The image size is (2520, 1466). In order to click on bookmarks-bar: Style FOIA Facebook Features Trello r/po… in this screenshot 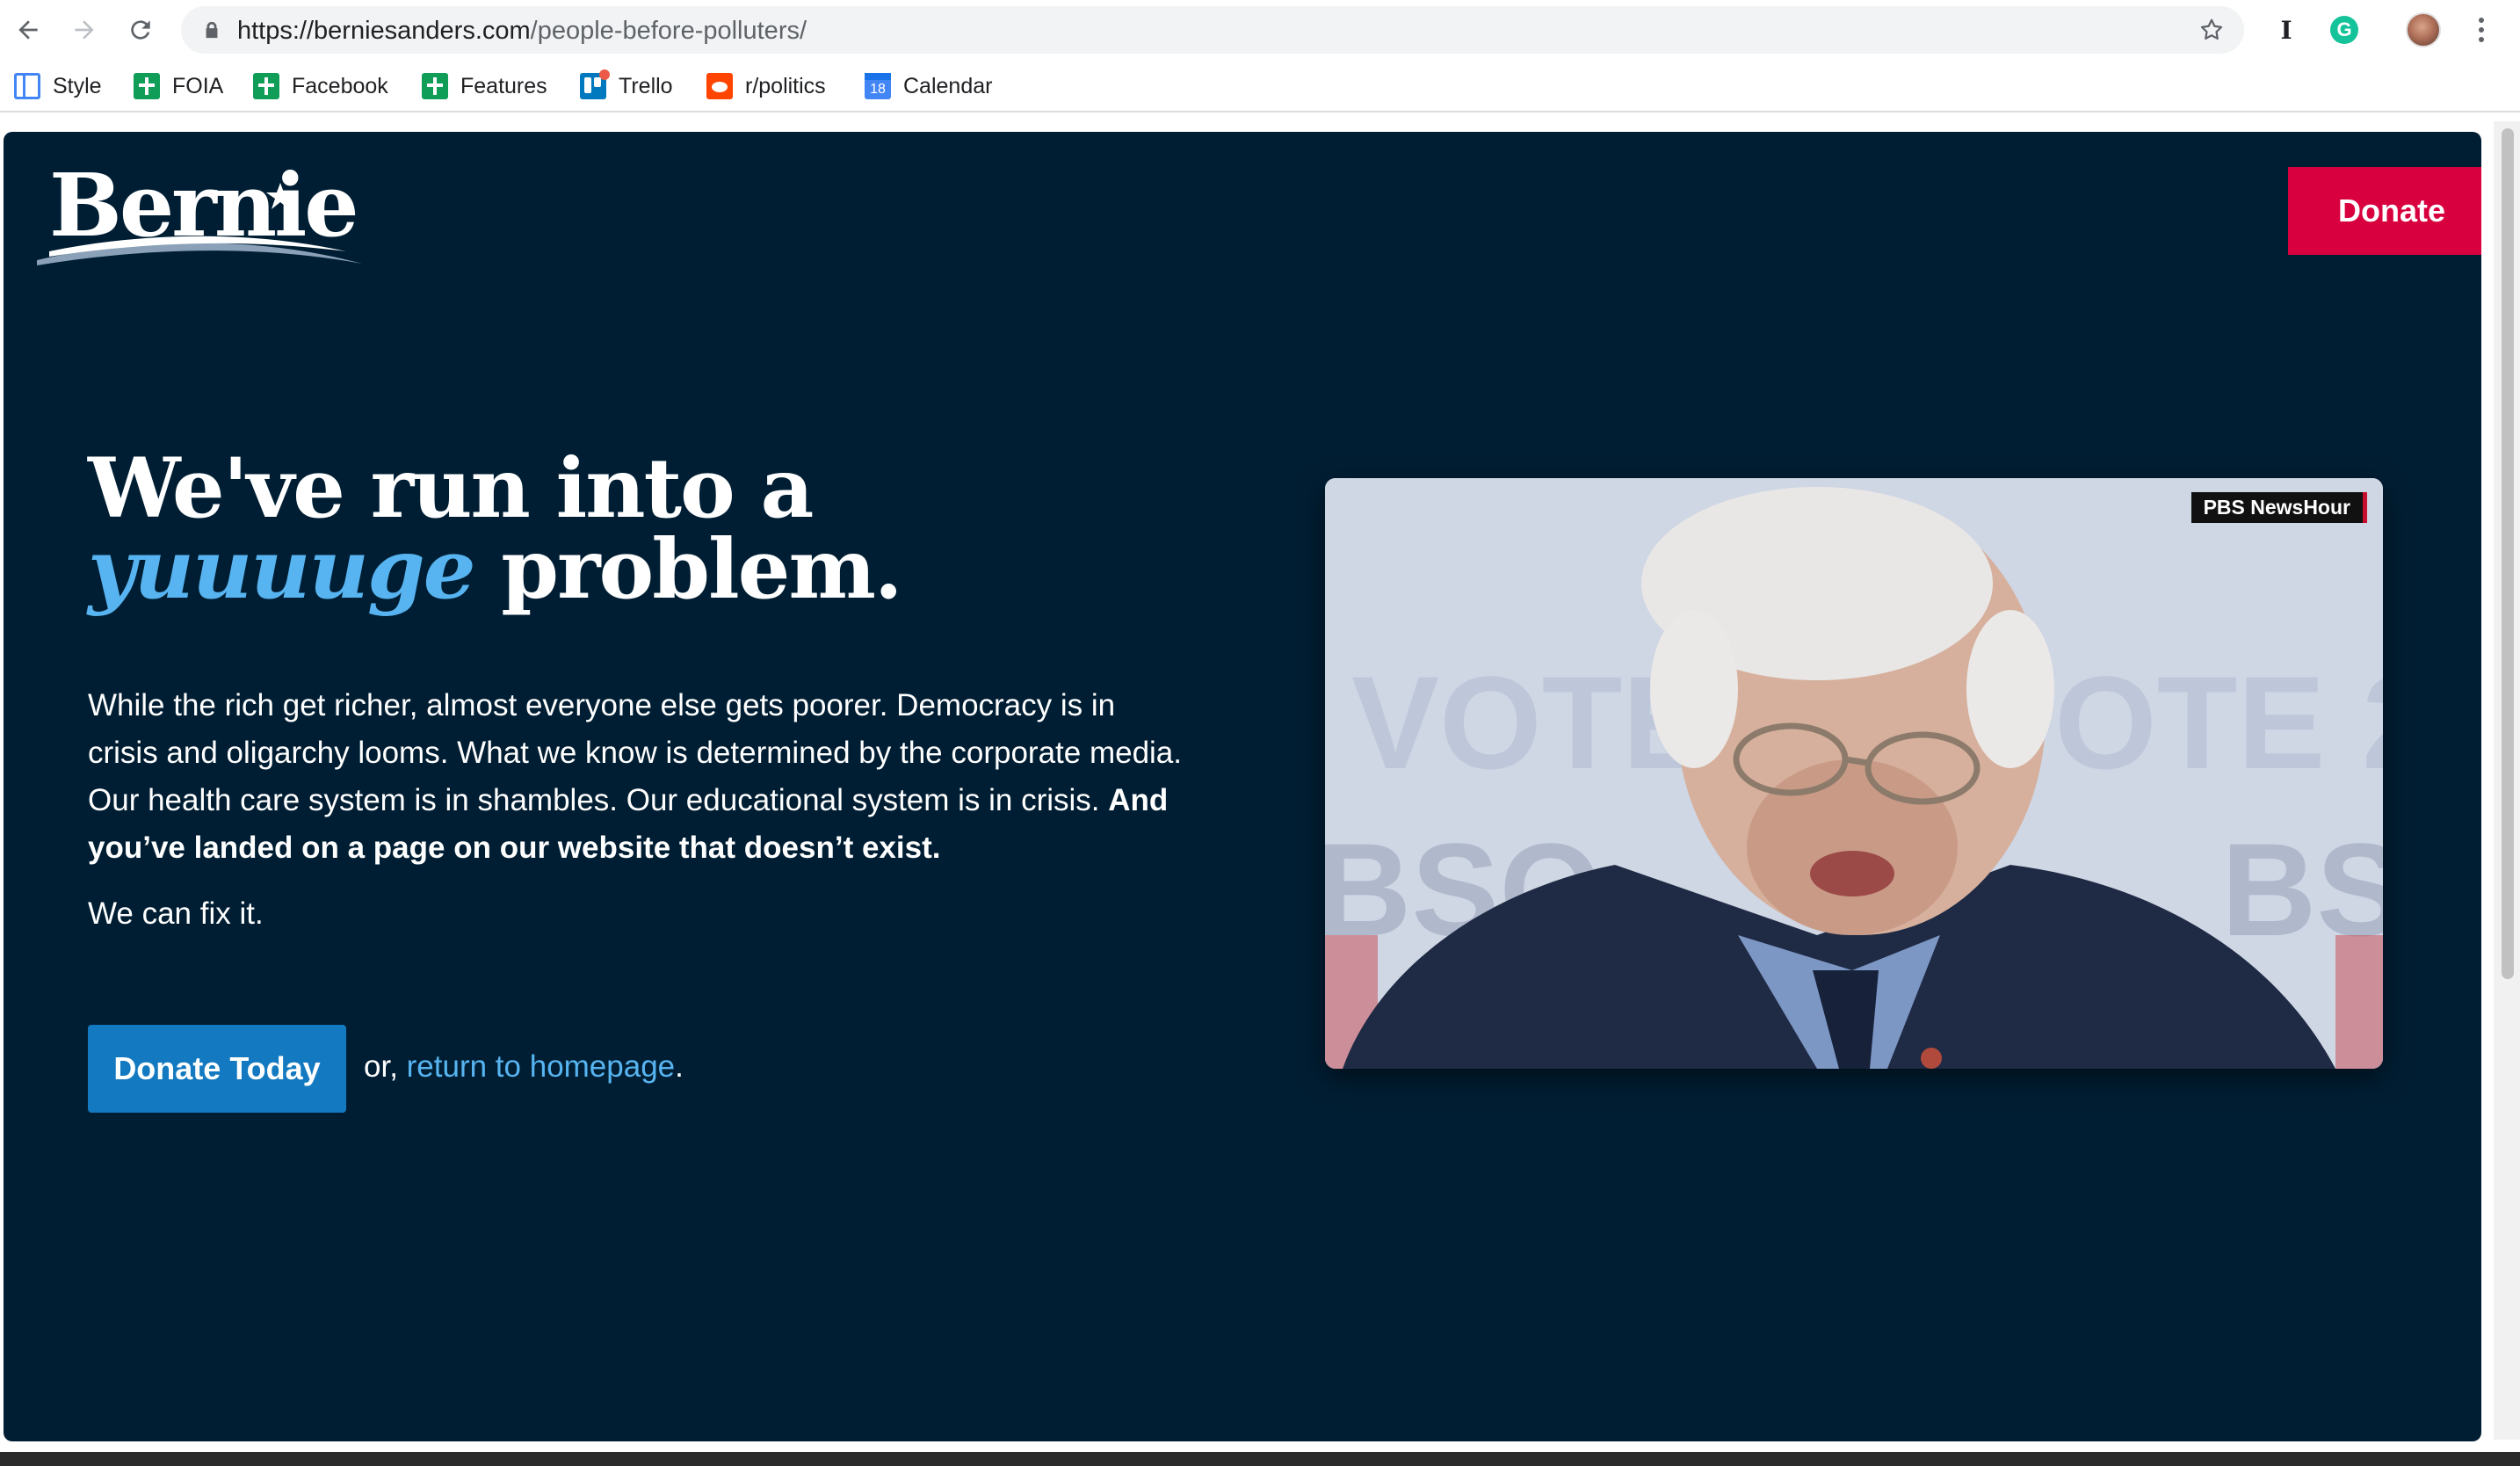, I will do `click(1260, 86)`.